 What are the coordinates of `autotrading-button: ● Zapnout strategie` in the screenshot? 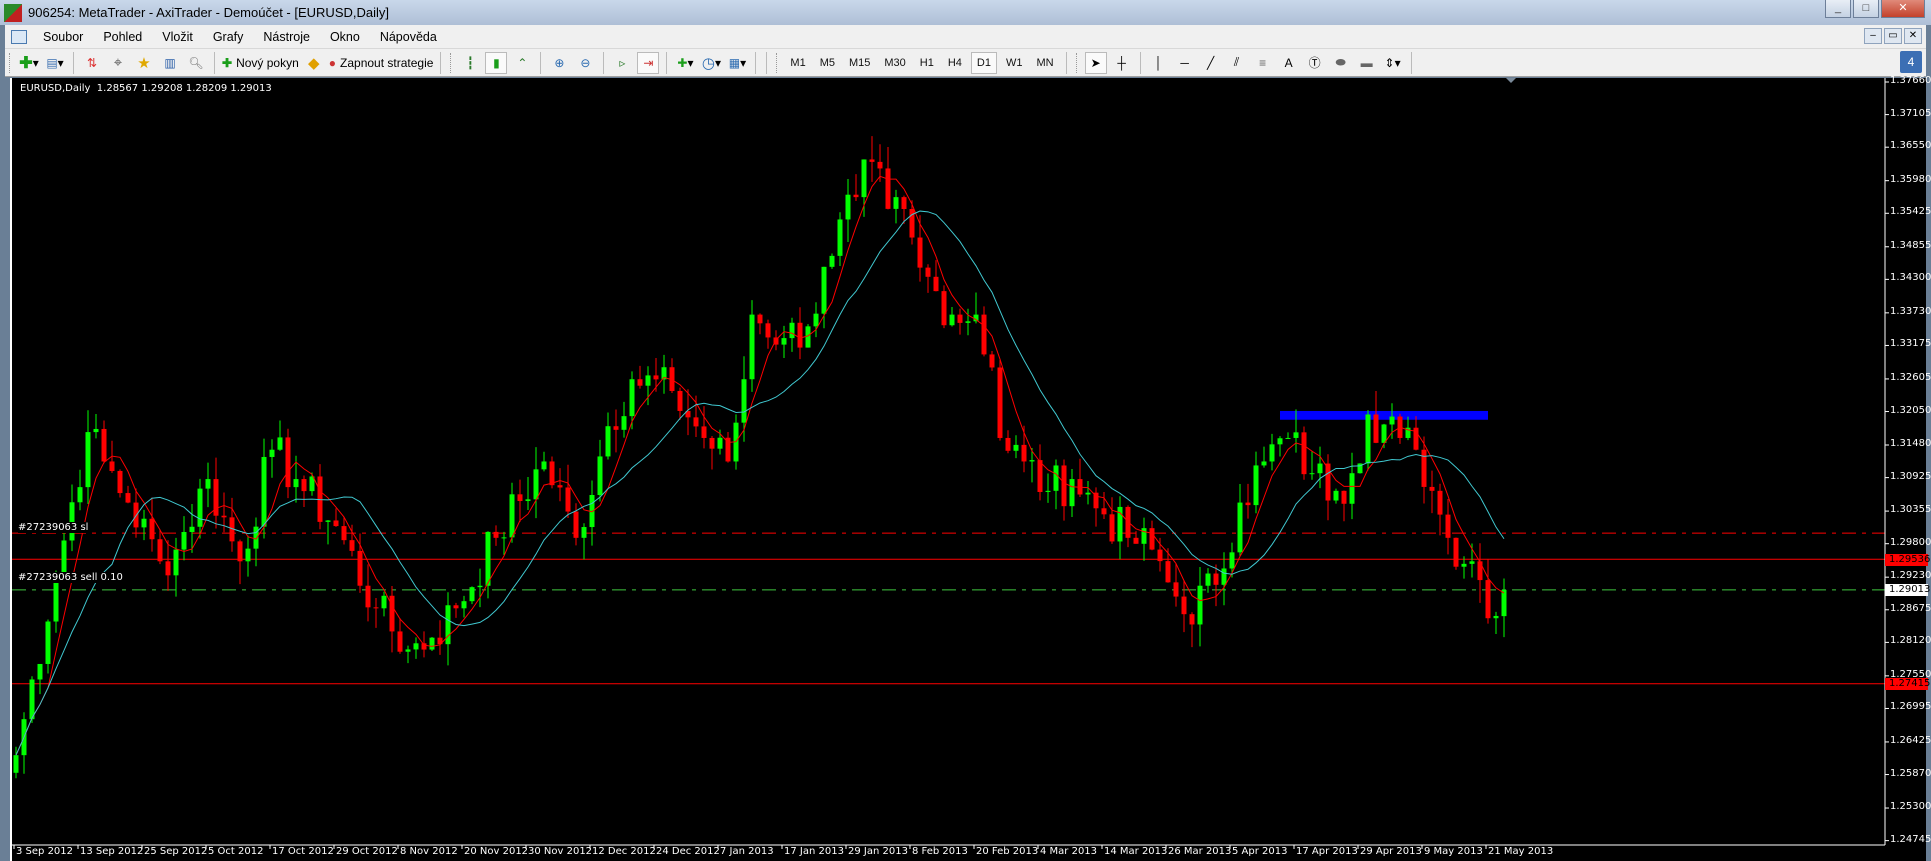 It's located at (381, 63).